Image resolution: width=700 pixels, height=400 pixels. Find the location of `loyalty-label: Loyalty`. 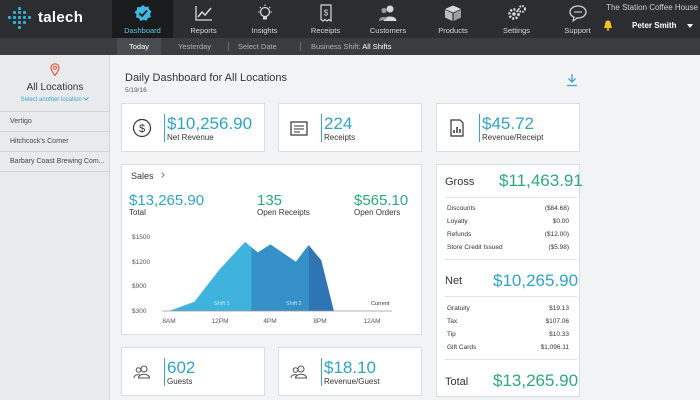

loyalty-label: Loyalty is located at coordinates (457, 221).